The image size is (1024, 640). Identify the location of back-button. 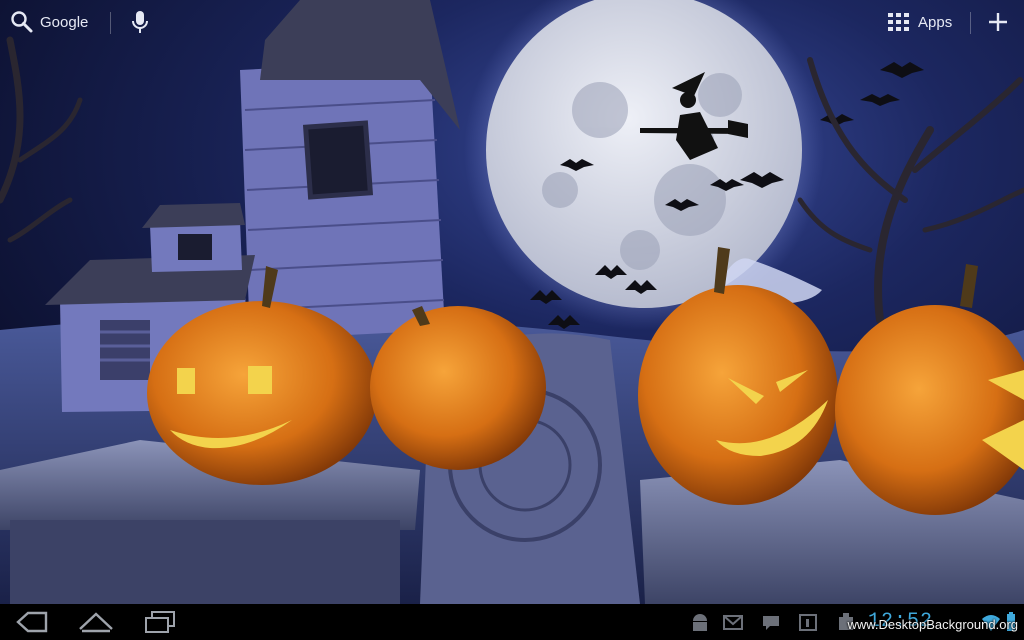
(32, 622).